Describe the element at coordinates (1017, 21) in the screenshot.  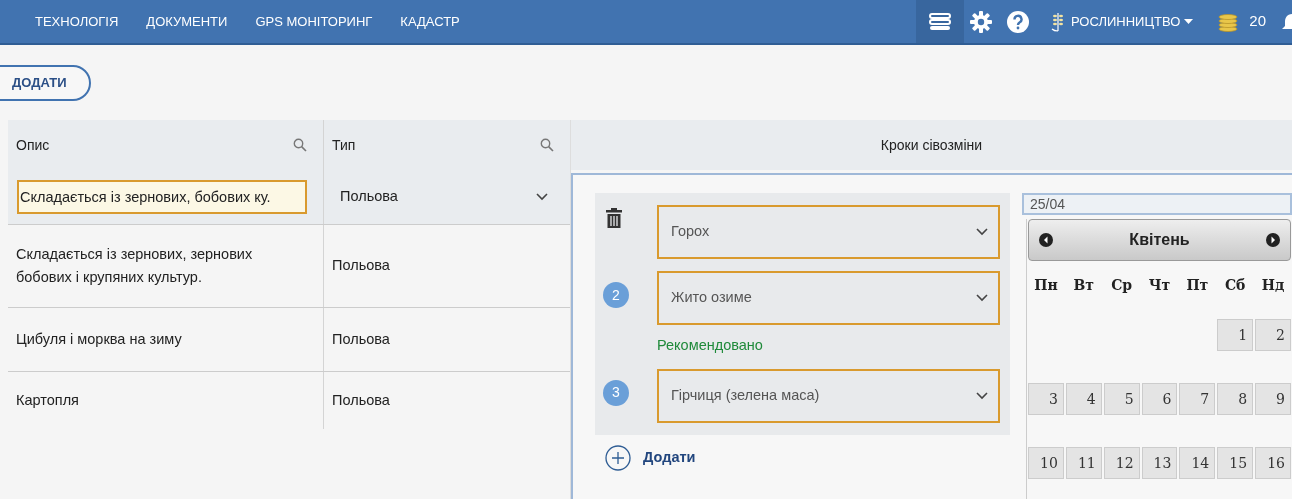
I see `help-icon` at that location.